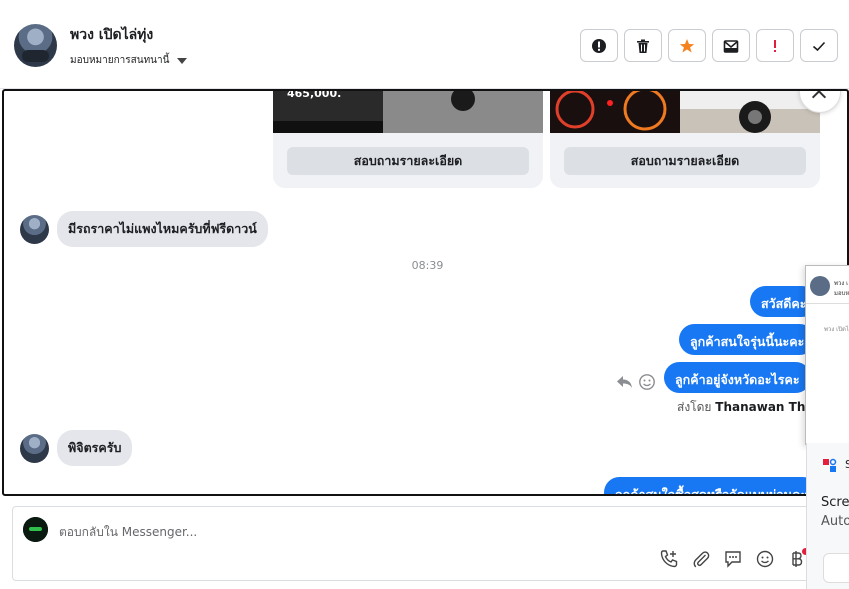 Image resolution: width=849 pixels, height=589 pixels. What do you see at coordinates (711, 485) in the screenshot?
I see `outgoing-message-bubble: ลูกค้าสนใจซื้อสดหรือจัดแบบผ่อนคะ` at bounding box center [711, 485].